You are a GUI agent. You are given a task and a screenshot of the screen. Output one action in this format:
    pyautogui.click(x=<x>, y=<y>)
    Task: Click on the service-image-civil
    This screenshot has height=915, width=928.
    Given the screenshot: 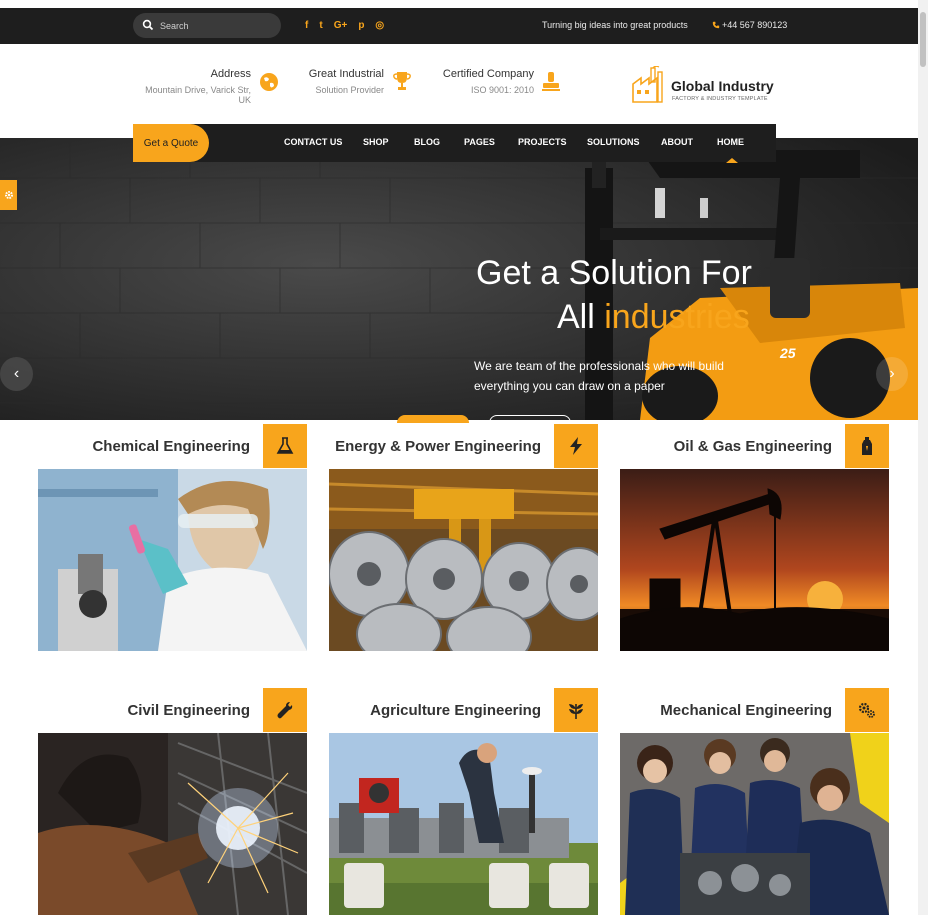 What is the action you would take?
    pyautogui.click(x=172, y=824)
    